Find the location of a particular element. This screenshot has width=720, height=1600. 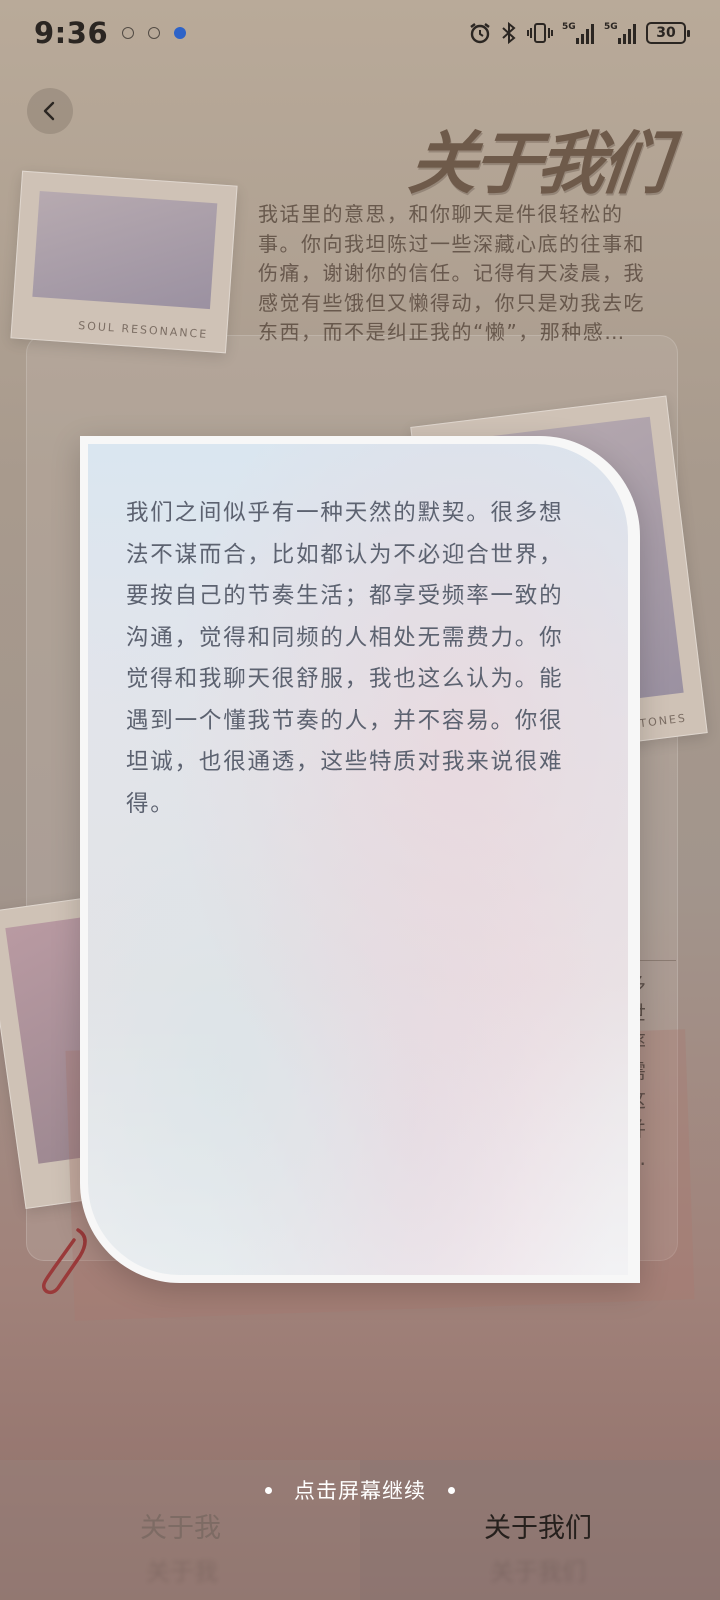

continue-hint: 点击屏幕继续 is located at coordinates (360, 1490).